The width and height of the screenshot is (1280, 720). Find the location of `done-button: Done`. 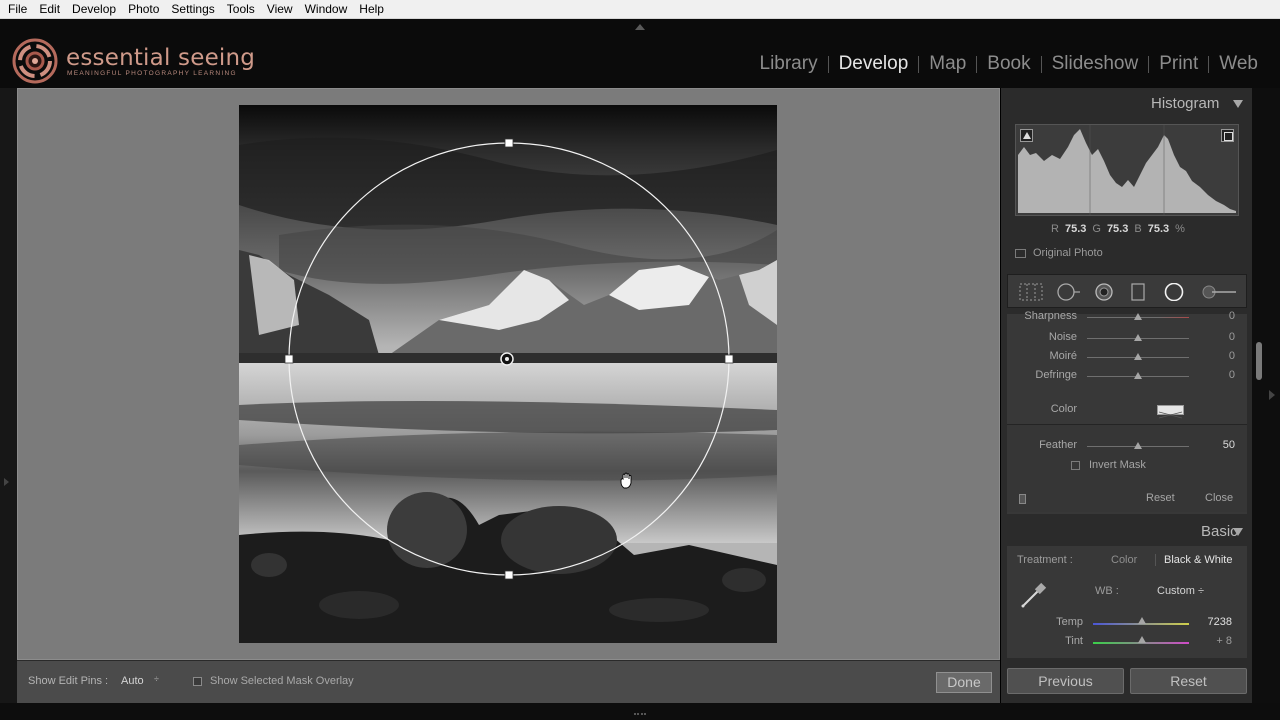

done-button: Done is located at coordinates (964, 682).